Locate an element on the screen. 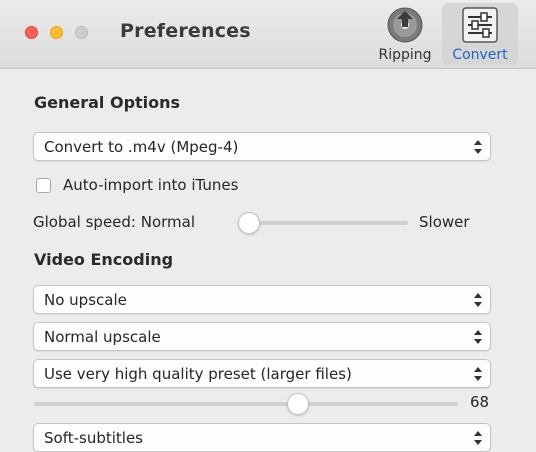  global-speed-max-label: Slower is located at coordinates (444, 222).